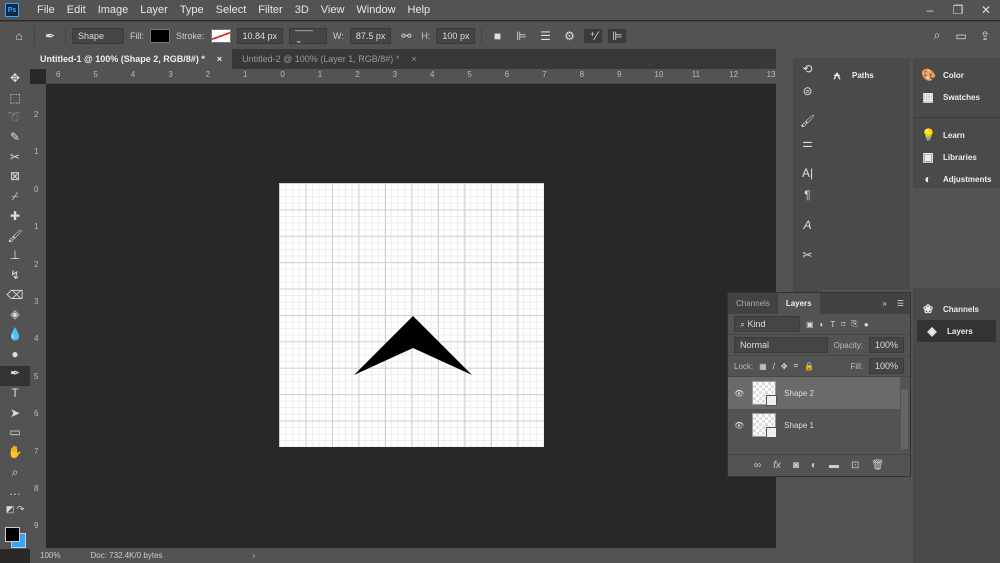 The image size is (1000, 563). I want to click on path-selection-tool-icon: ➤, so click(15, 416).